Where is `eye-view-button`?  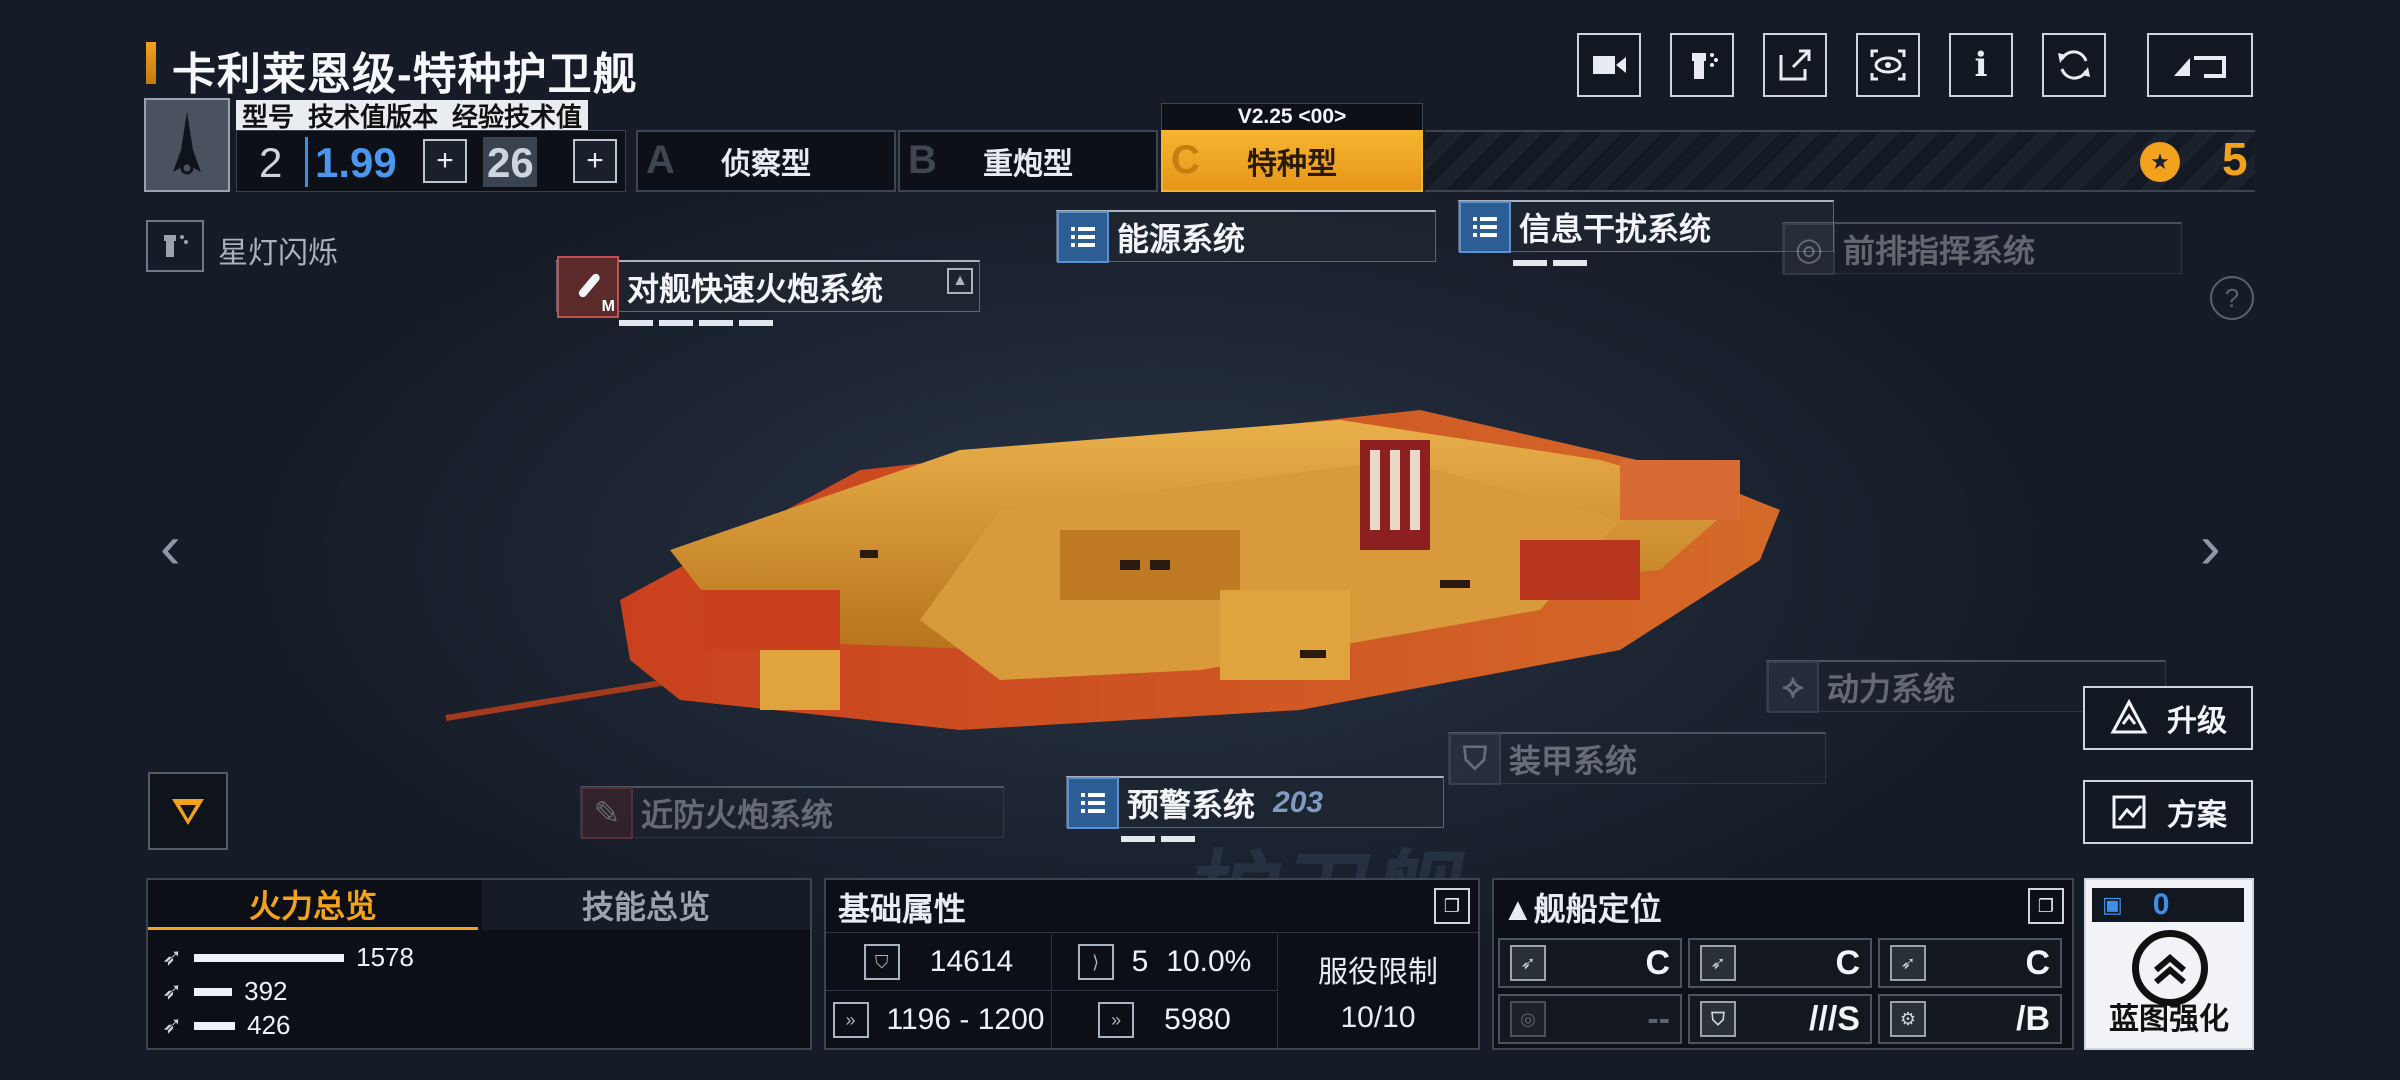
eye-view-button is located at coordinates (1888, 65).